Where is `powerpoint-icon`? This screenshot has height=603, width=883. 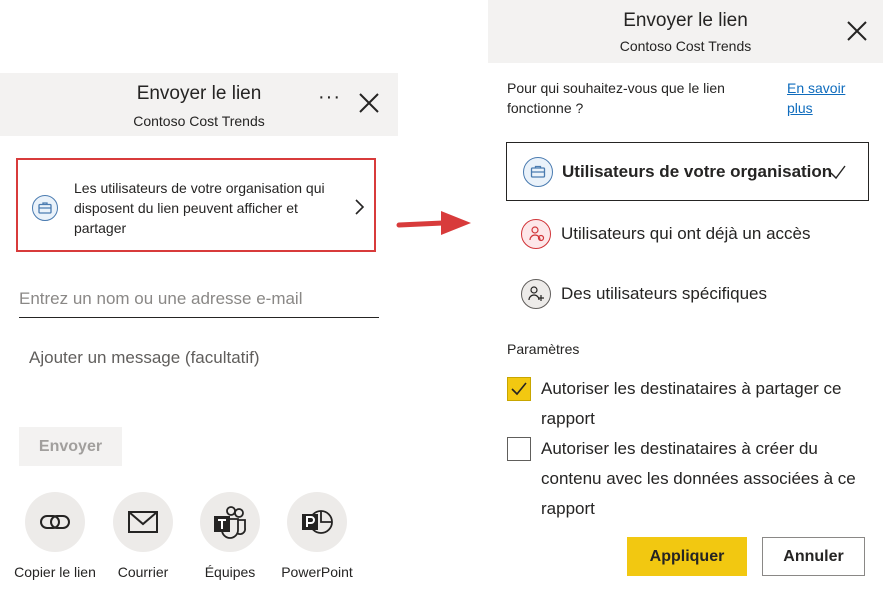 powerpoint-icon is located at coordinates (317, 522).